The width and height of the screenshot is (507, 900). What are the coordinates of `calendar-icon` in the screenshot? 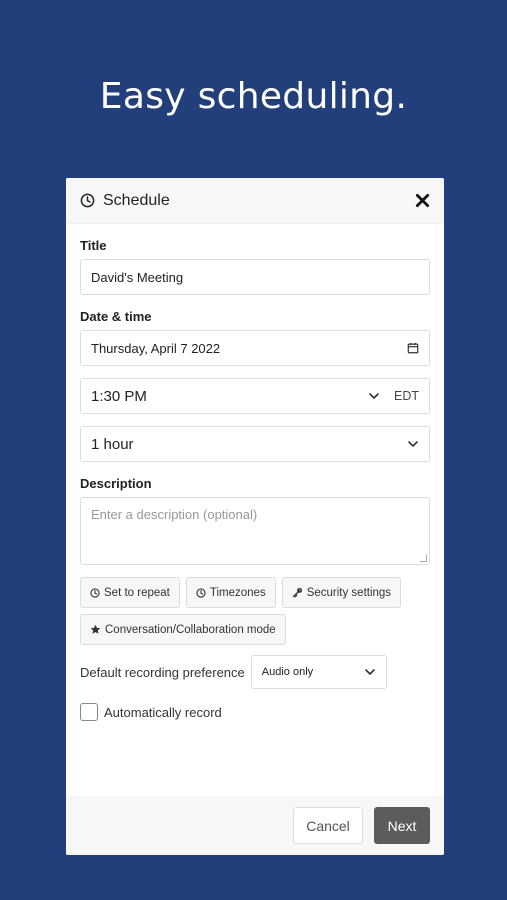 It's located at (413, 348).